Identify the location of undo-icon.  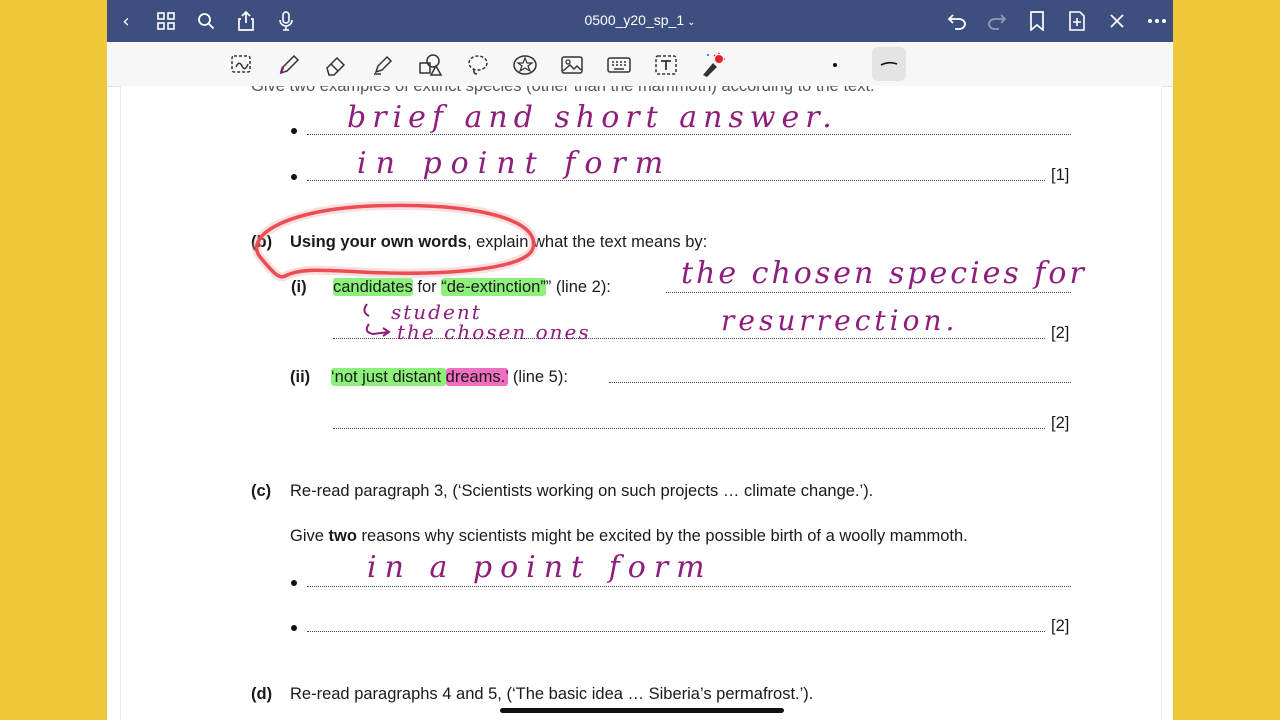
(957, 21).